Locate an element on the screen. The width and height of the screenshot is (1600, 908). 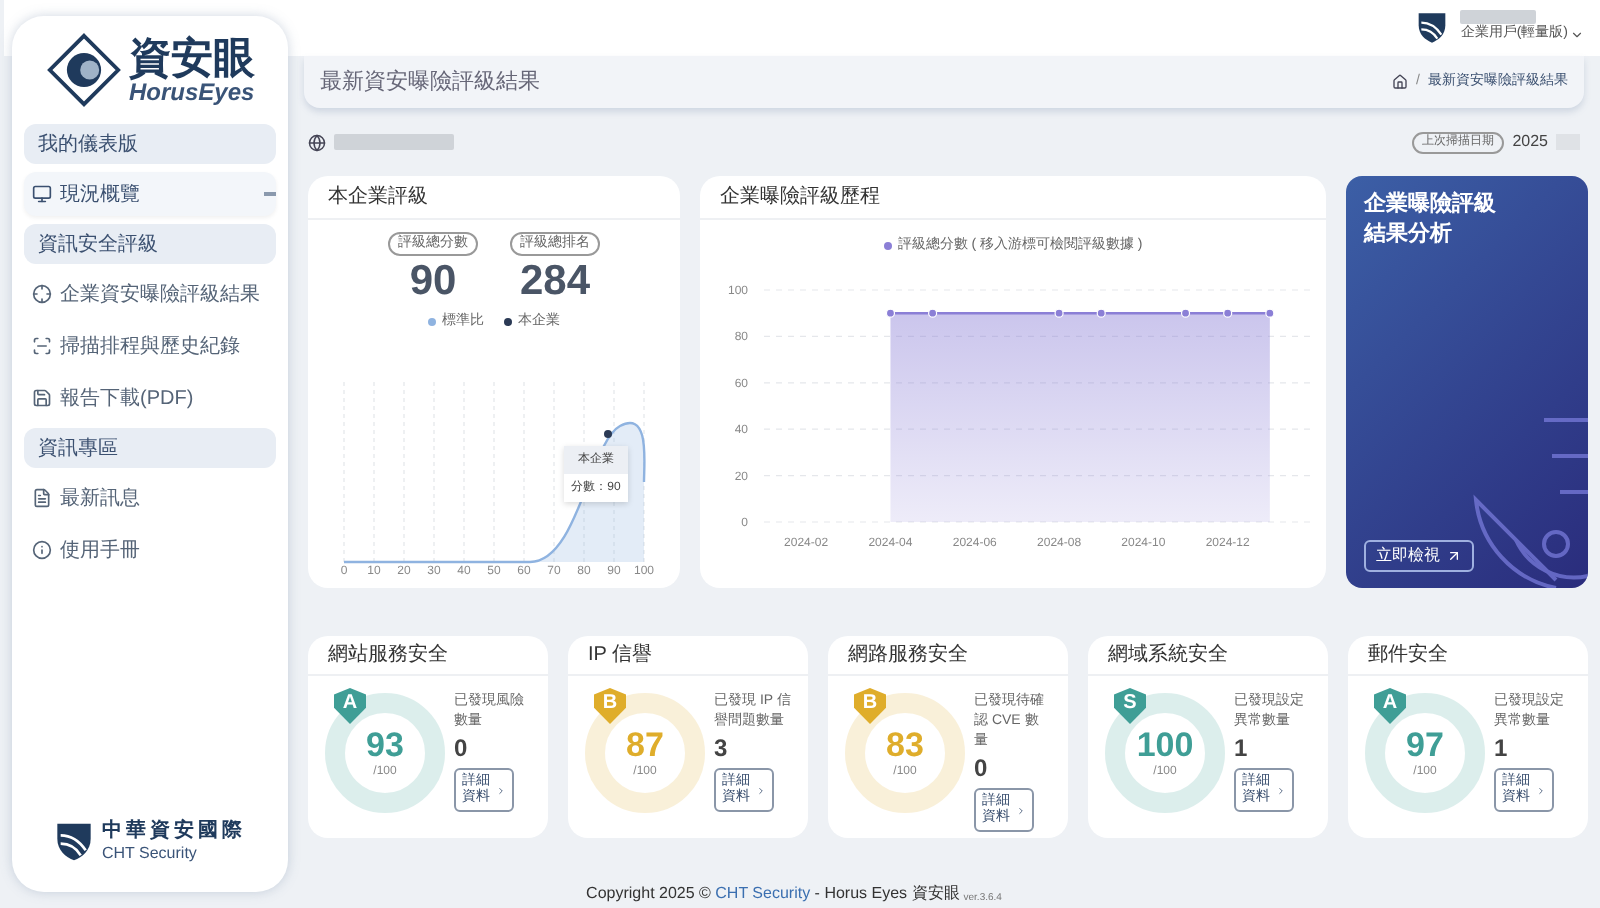
score-value: 97 is located at coordinates (1425, 745).